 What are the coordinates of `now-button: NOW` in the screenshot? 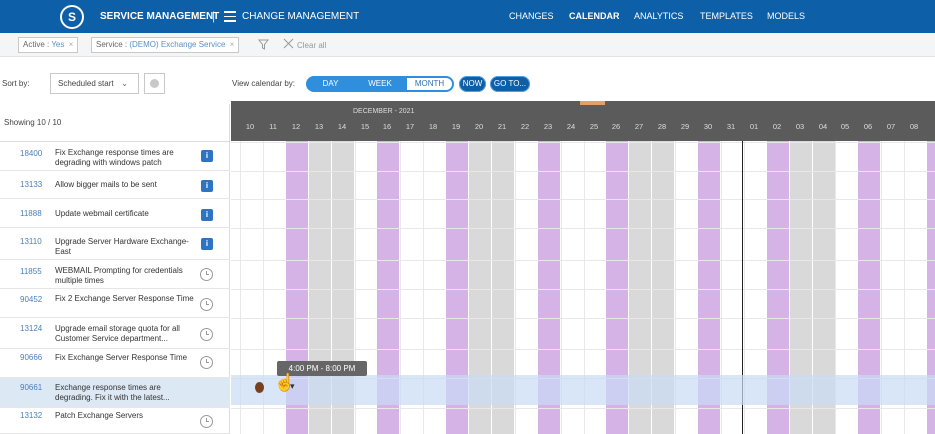 It's located at (472, 84).